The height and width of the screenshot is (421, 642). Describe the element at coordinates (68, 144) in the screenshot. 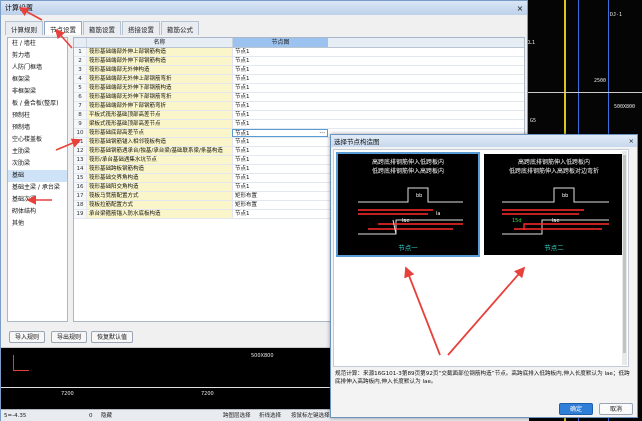

I see `arrow-to-row` at that location.